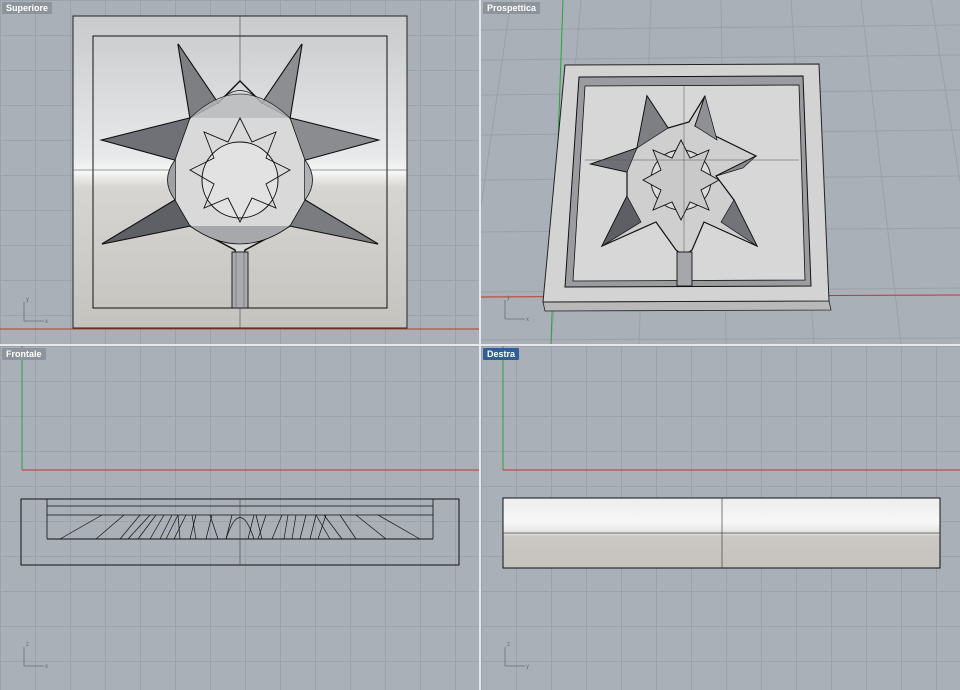 This screenshot has height=690, width=960. Describe the element at coordinates (24, 354) in the screenshot. I see `viewport-title-front: Frontale` at that location.